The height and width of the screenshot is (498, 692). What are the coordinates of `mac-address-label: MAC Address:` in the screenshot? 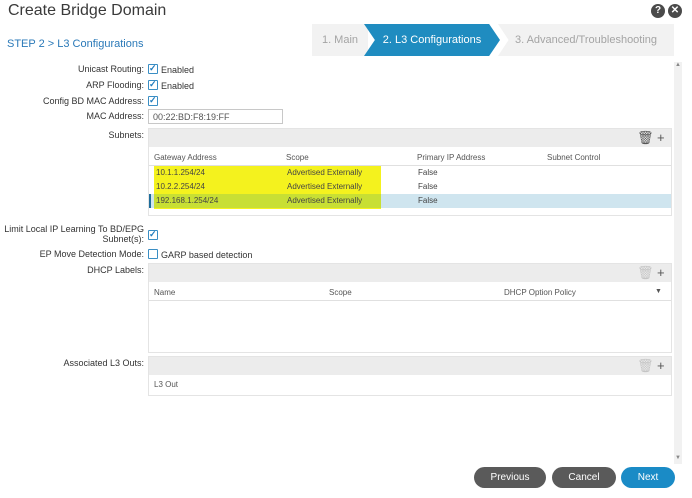 It's located at (115, 116).